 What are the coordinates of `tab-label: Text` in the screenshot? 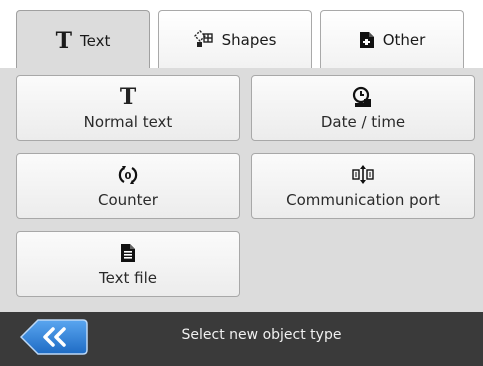 It's located at (95, 40).